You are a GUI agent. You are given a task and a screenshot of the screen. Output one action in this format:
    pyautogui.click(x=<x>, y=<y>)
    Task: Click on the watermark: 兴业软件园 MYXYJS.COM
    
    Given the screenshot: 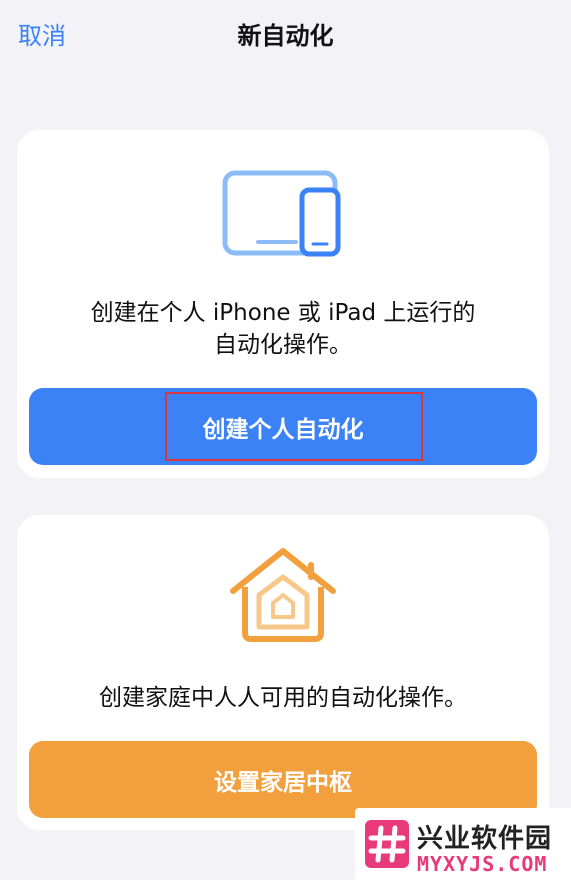 What is the action you would take?
    pyautogui.click(x=463, y=844)
    